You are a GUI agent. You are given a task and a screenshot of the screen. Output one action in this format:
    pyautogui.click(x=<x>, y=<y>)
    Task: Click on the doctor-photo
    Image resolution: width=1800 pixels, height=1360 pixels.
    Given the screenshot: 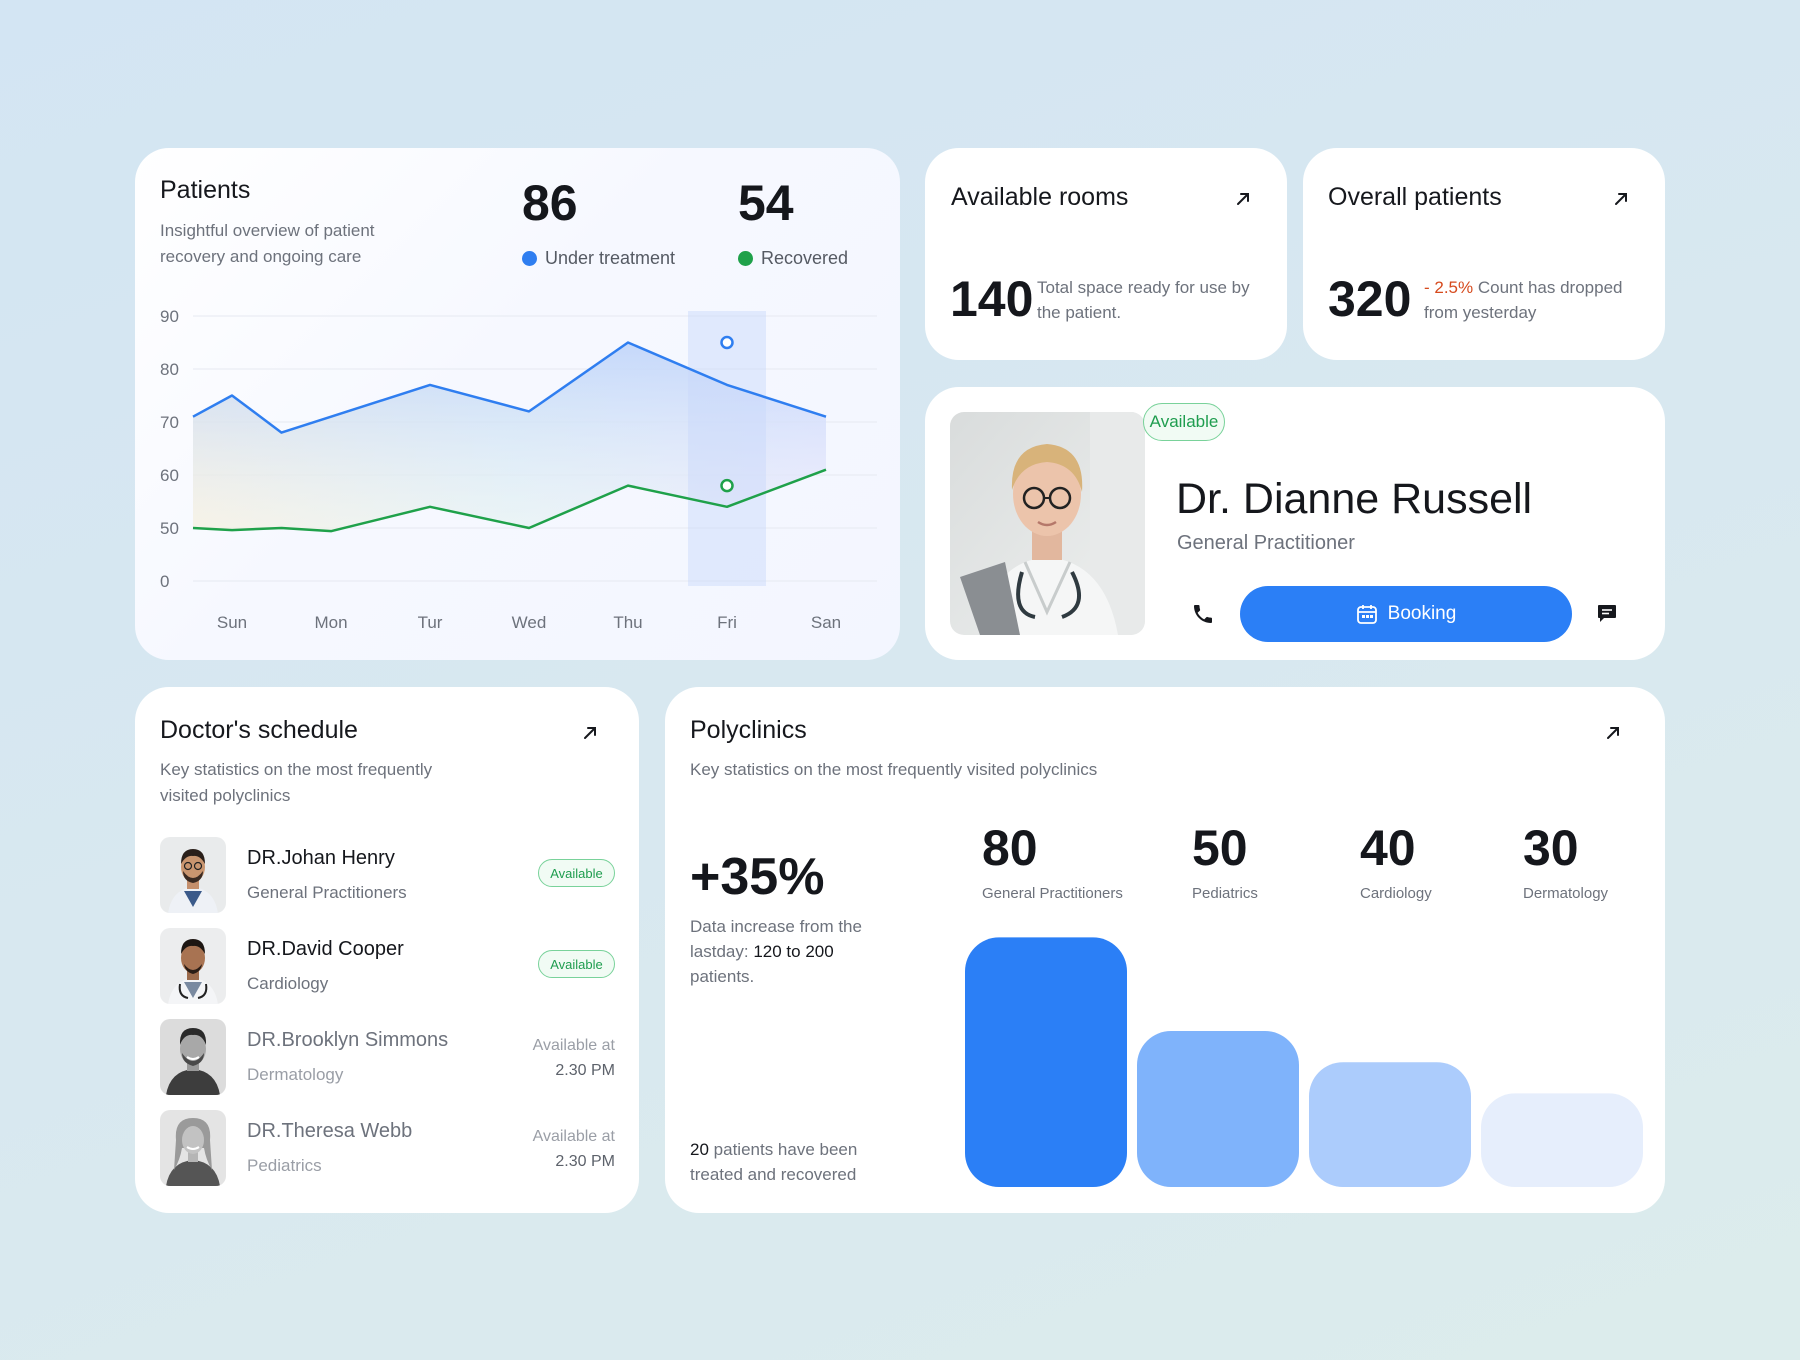 What is the action you would take?
    pyautogui.click(x=1047, y=523)
    